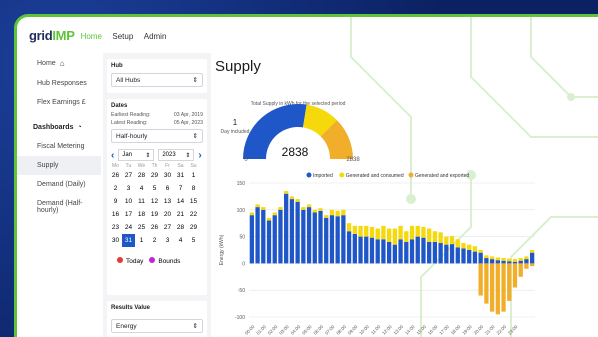  Describe the element at coordinates (59, 146) in the screenshot. I see `sidebar-item-fiscal-metering: Fiscal Metering` at that location.